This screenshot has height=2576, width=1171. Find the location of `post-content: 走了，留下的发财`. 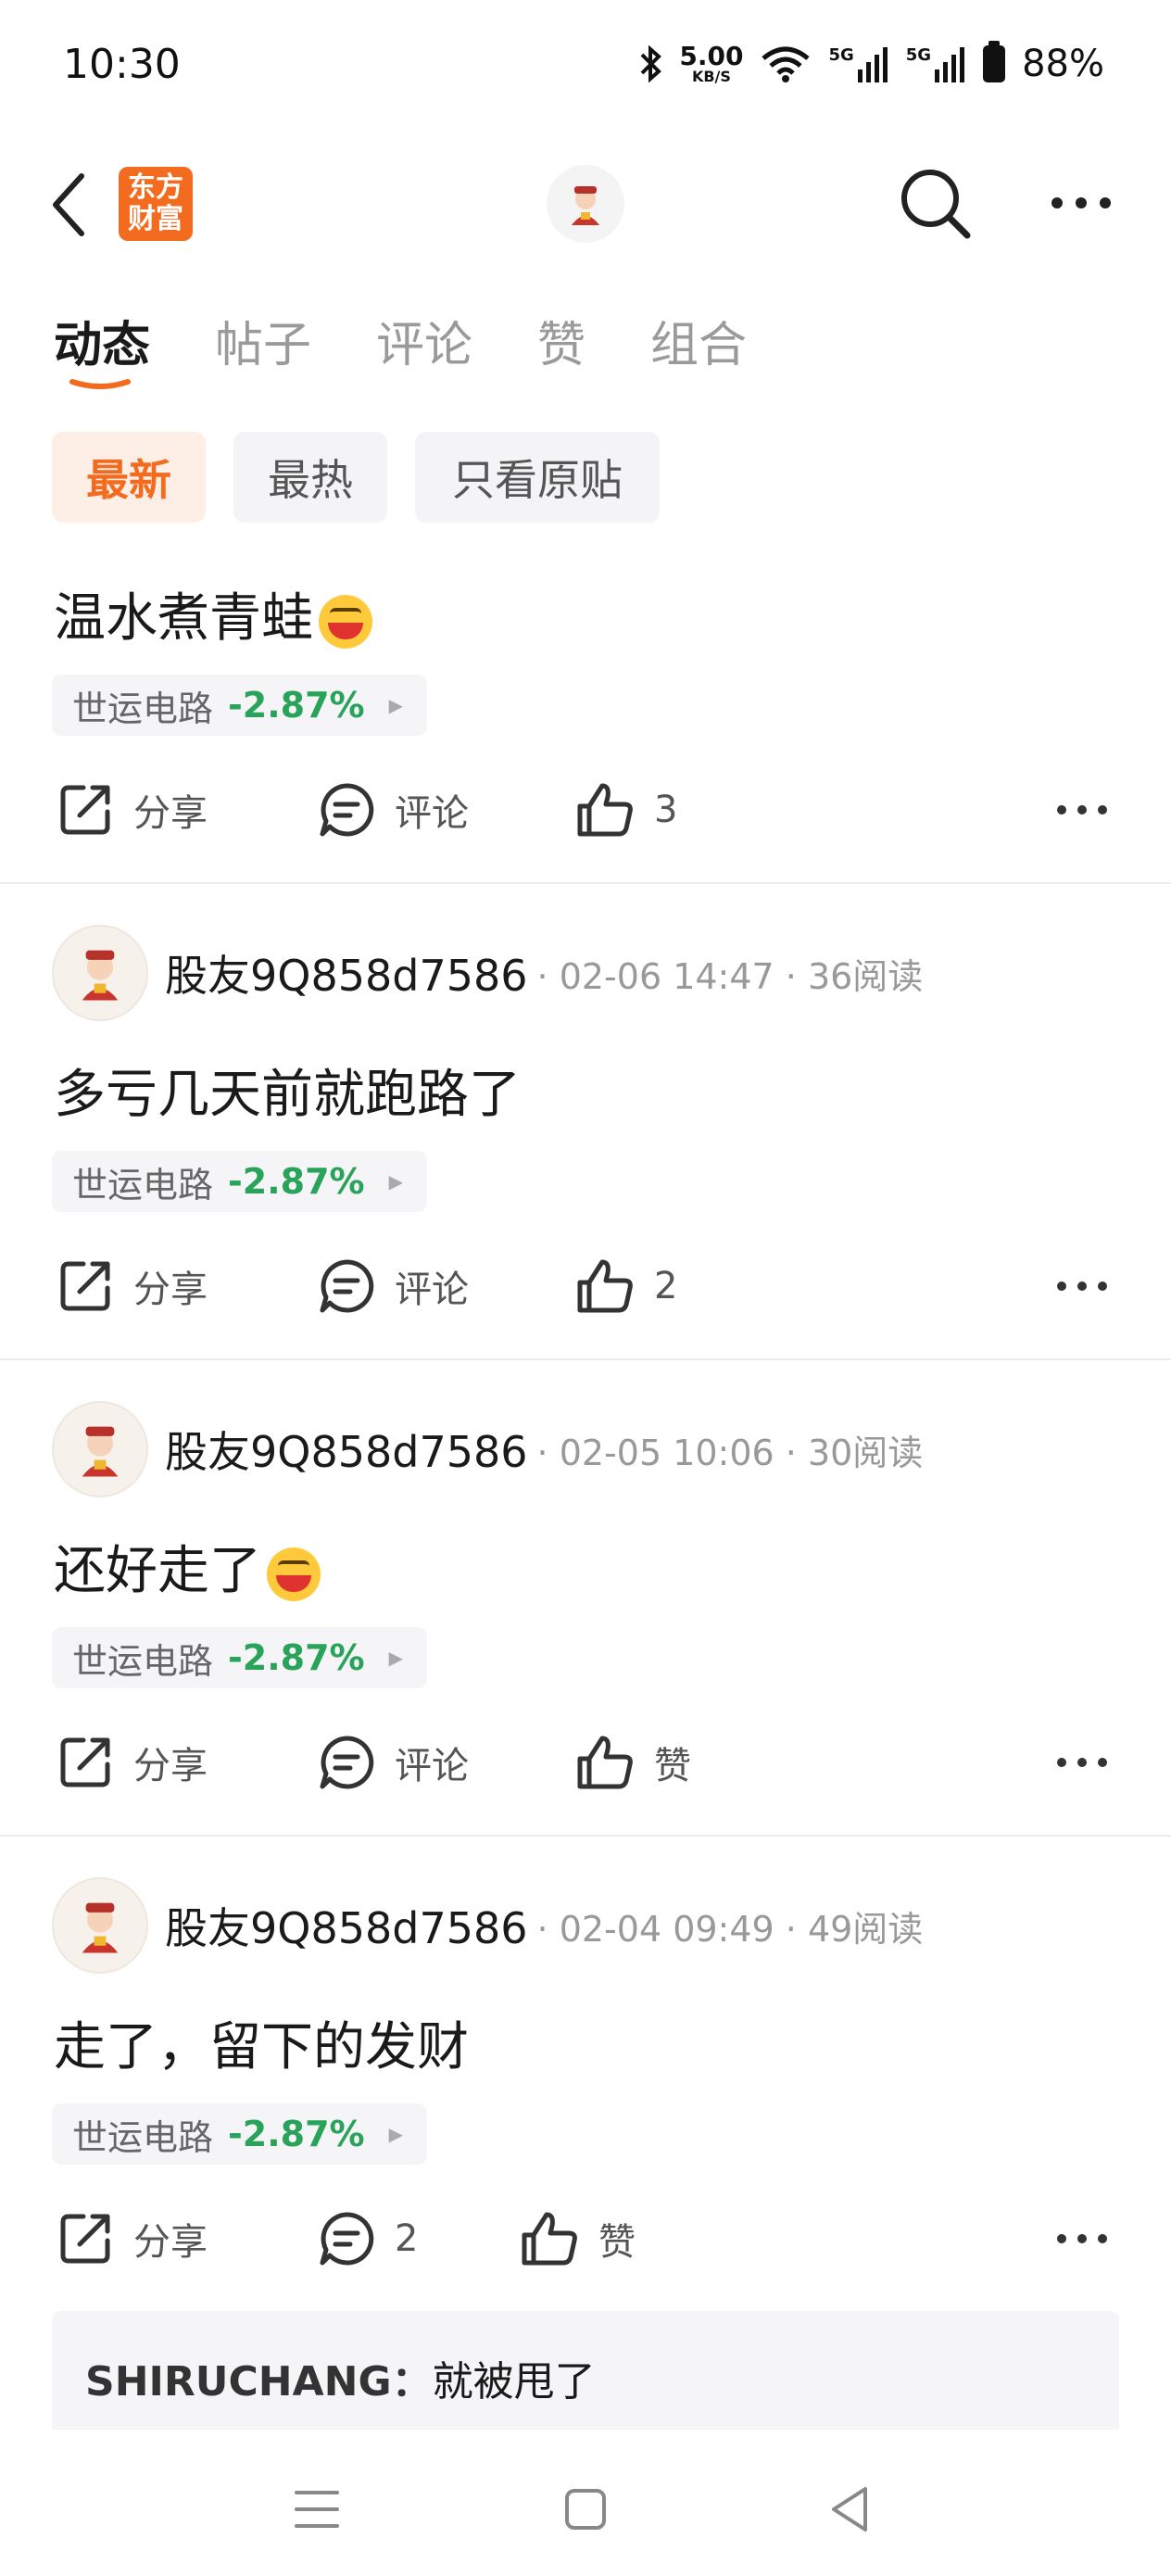

post-content: 走了，留下的发财 is located at coordinates (262, 2042).